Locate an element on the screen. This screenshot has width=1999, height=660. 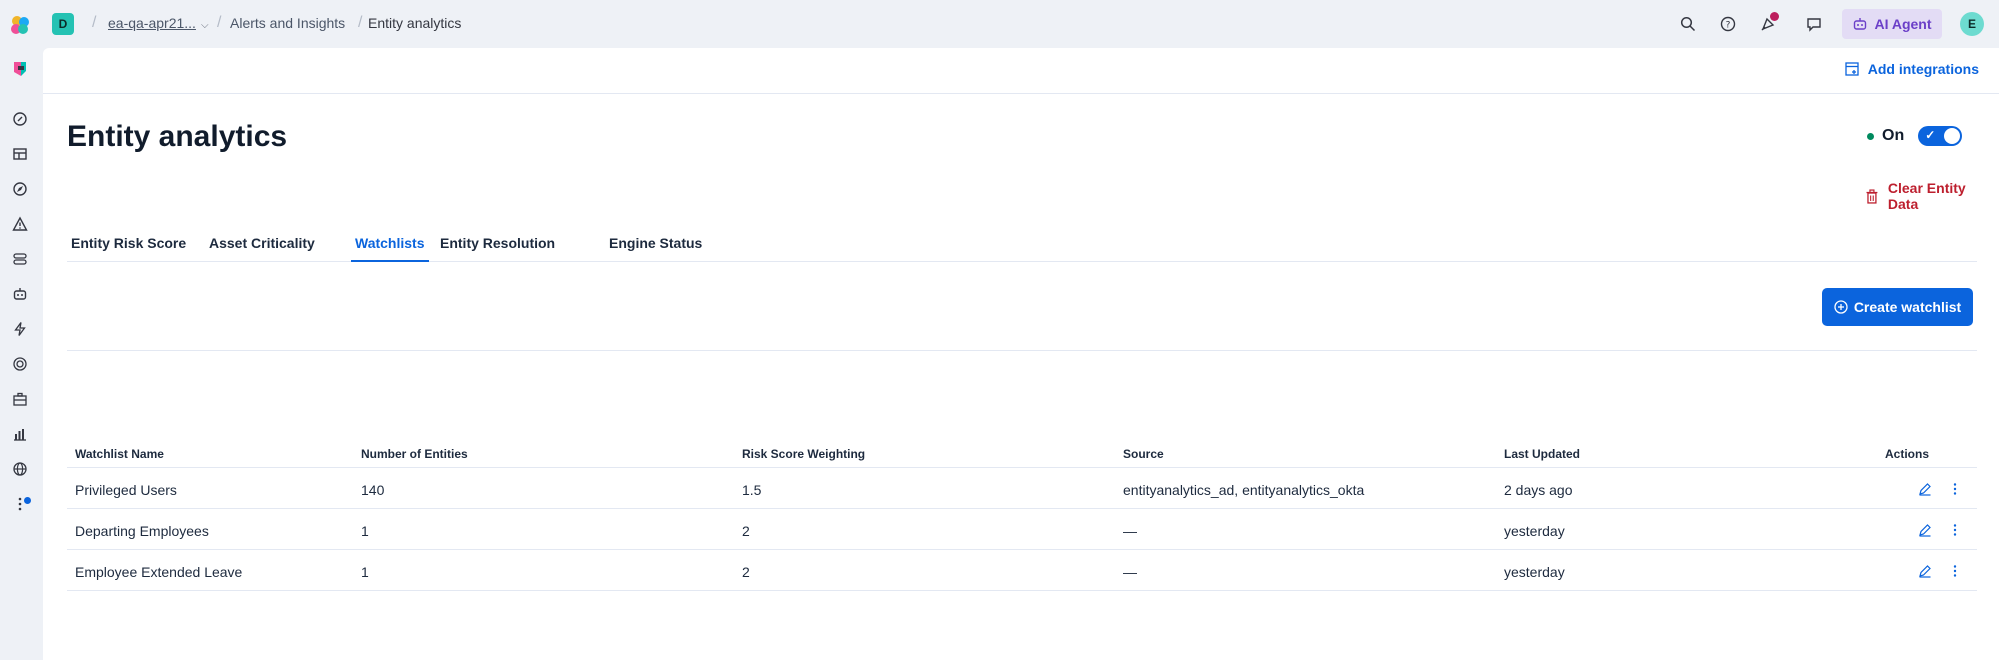
tab-engine-status: Engine Status is located at coordinates (655, 248).